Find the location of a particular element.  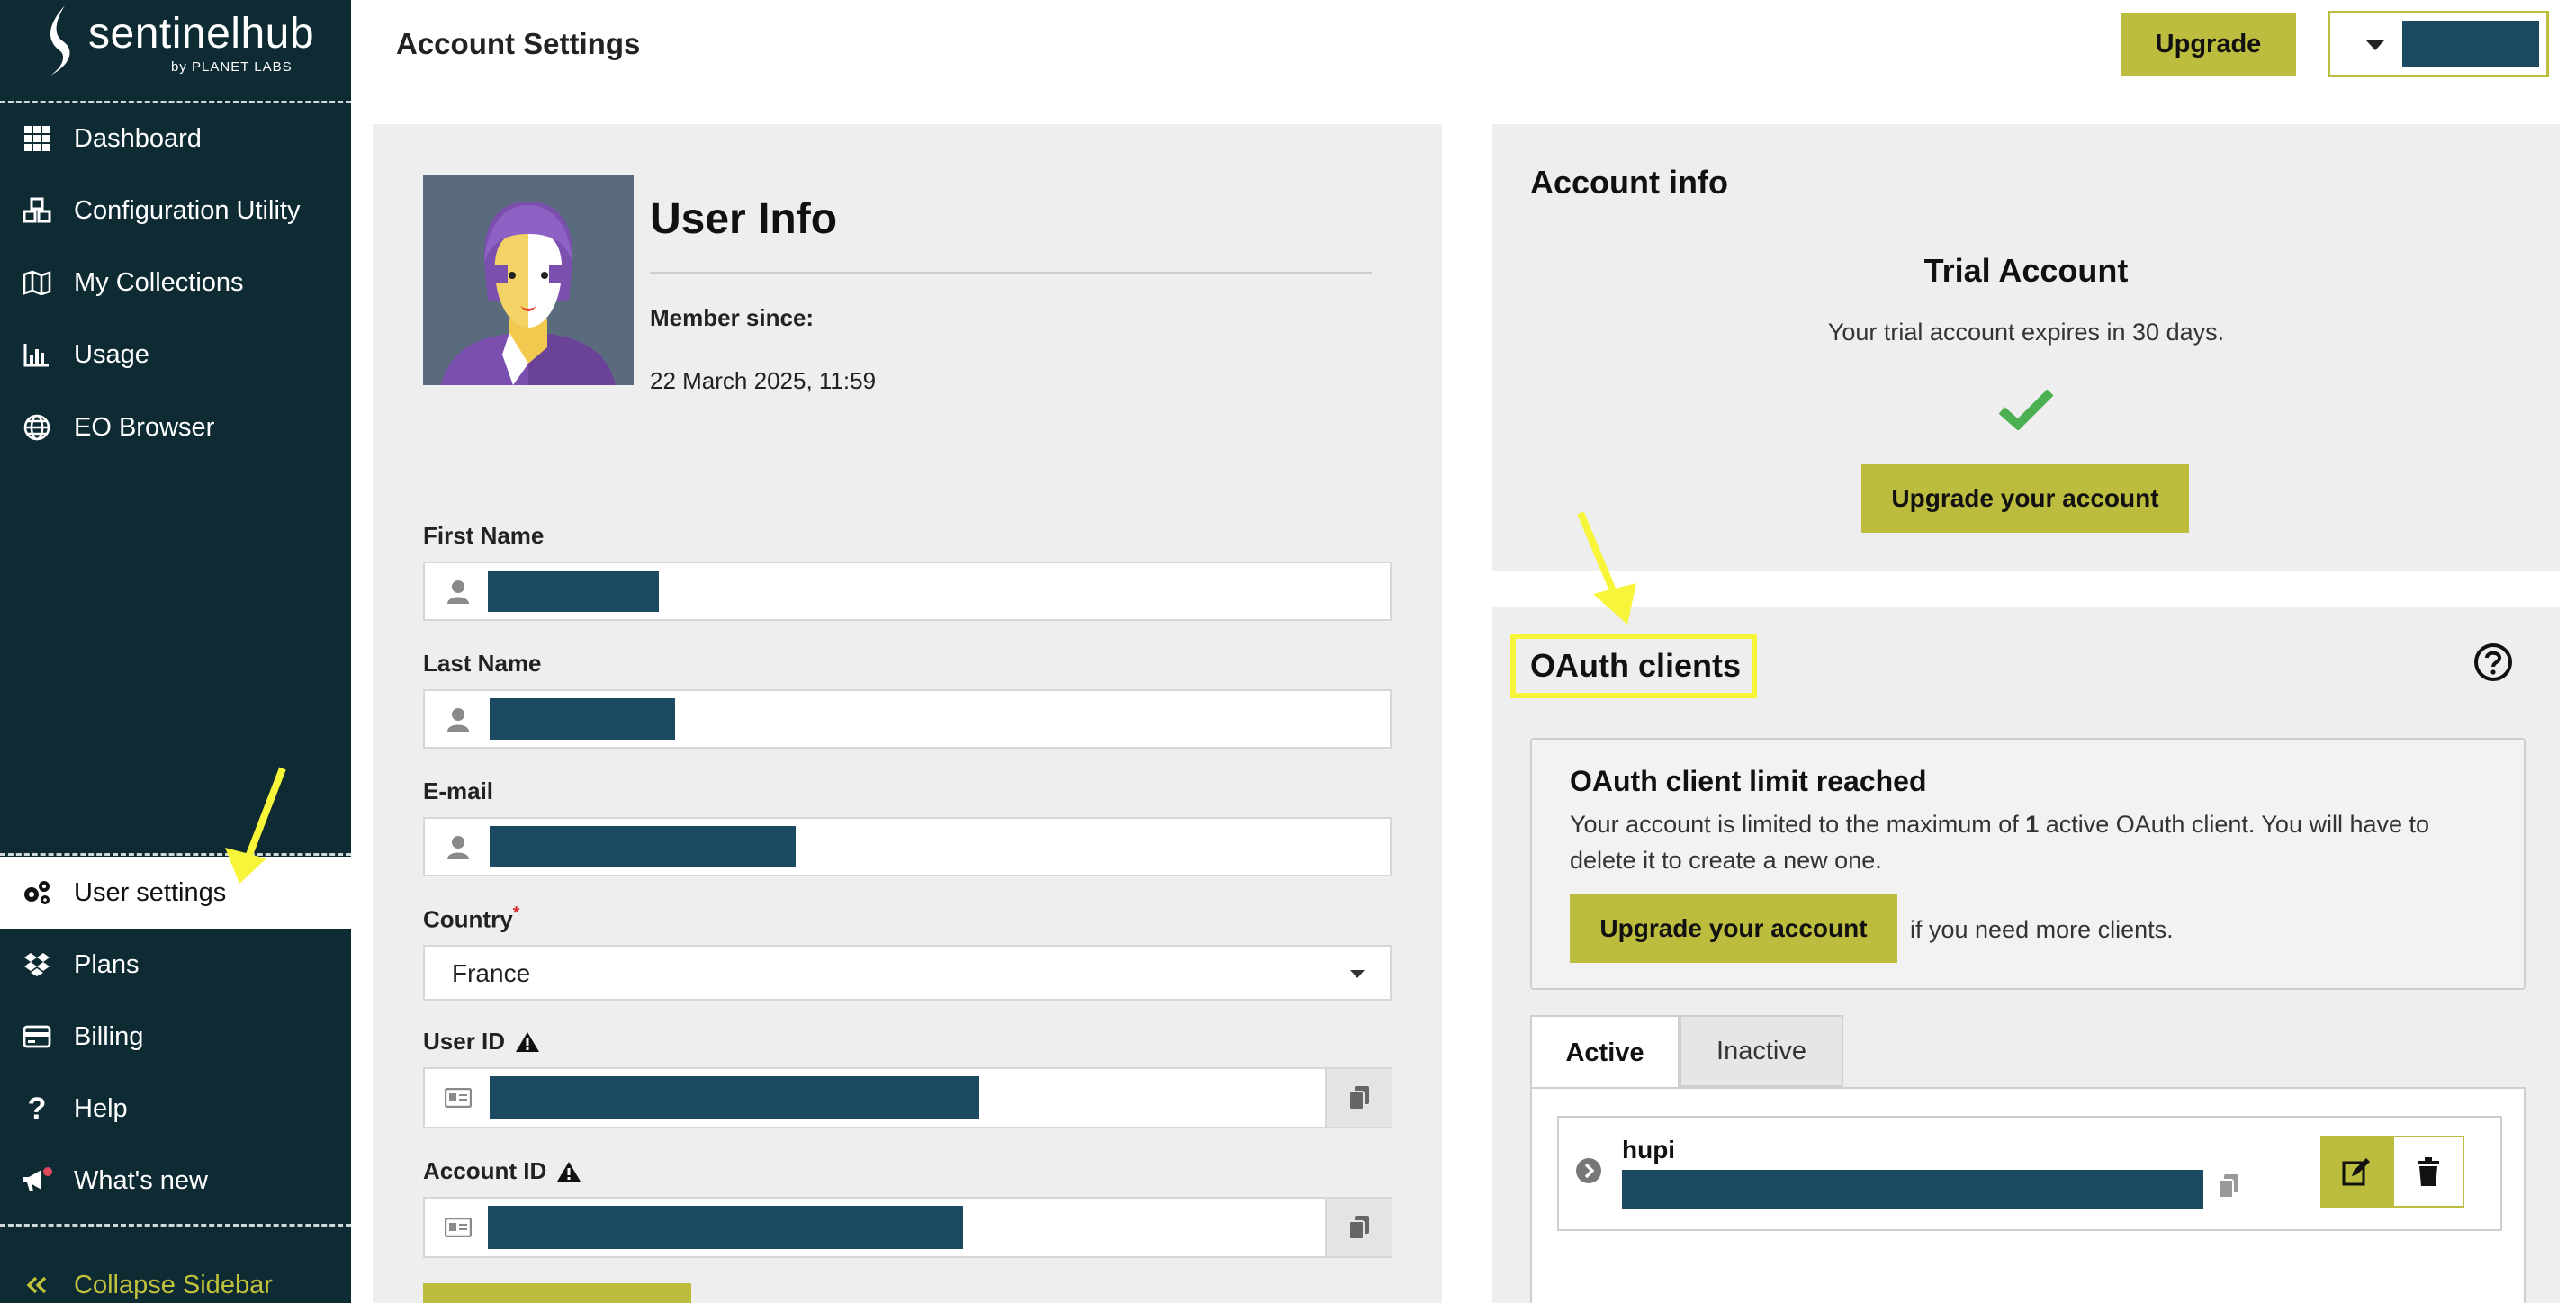

double-chevron-left-icon is located at coordinates (37, 1285).